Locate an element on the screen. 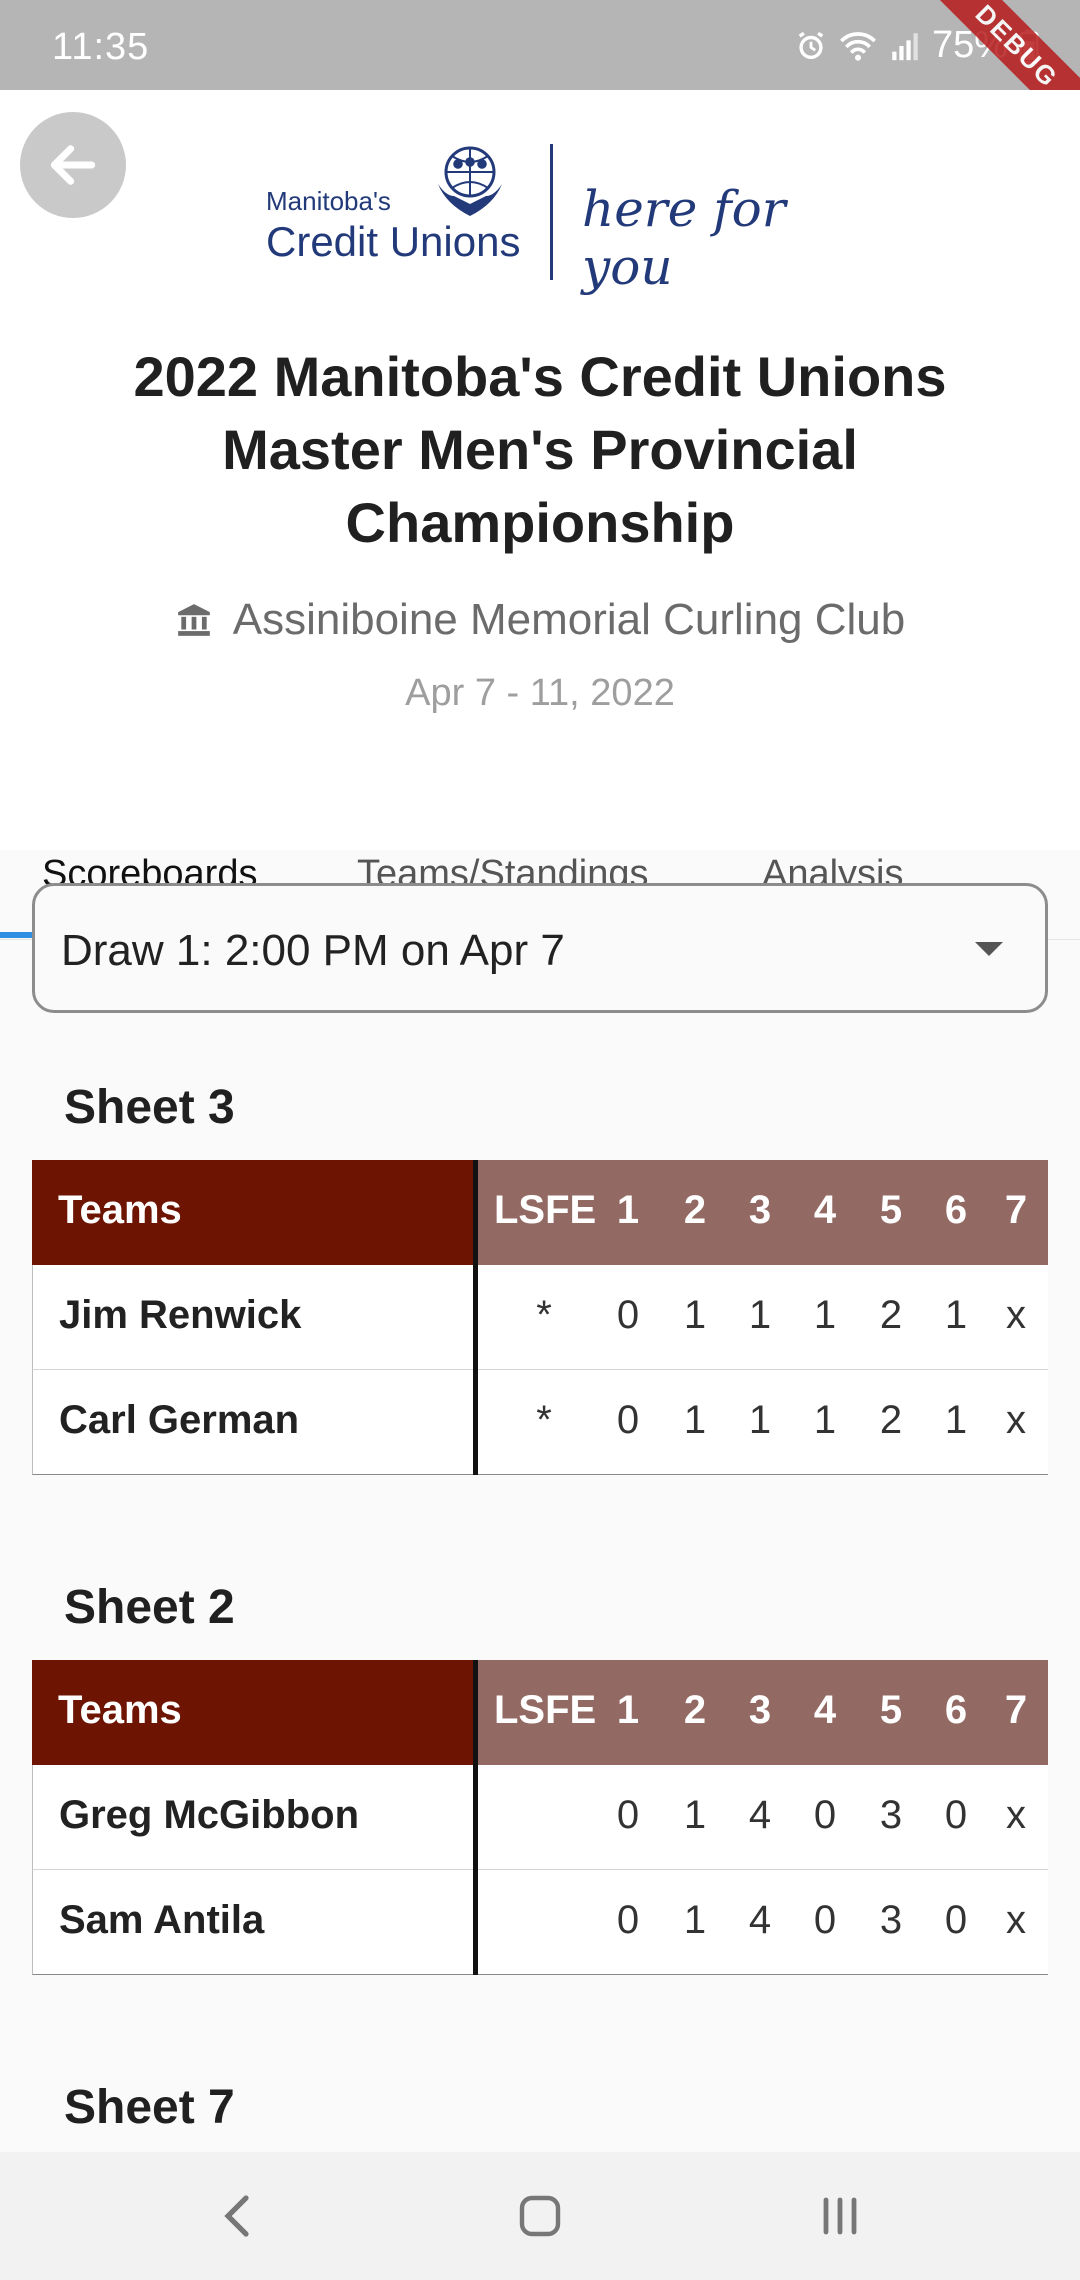 This screenshot has width=1080, height=2280. team-name: Sam Antila is located at coordinates (253, 1922).